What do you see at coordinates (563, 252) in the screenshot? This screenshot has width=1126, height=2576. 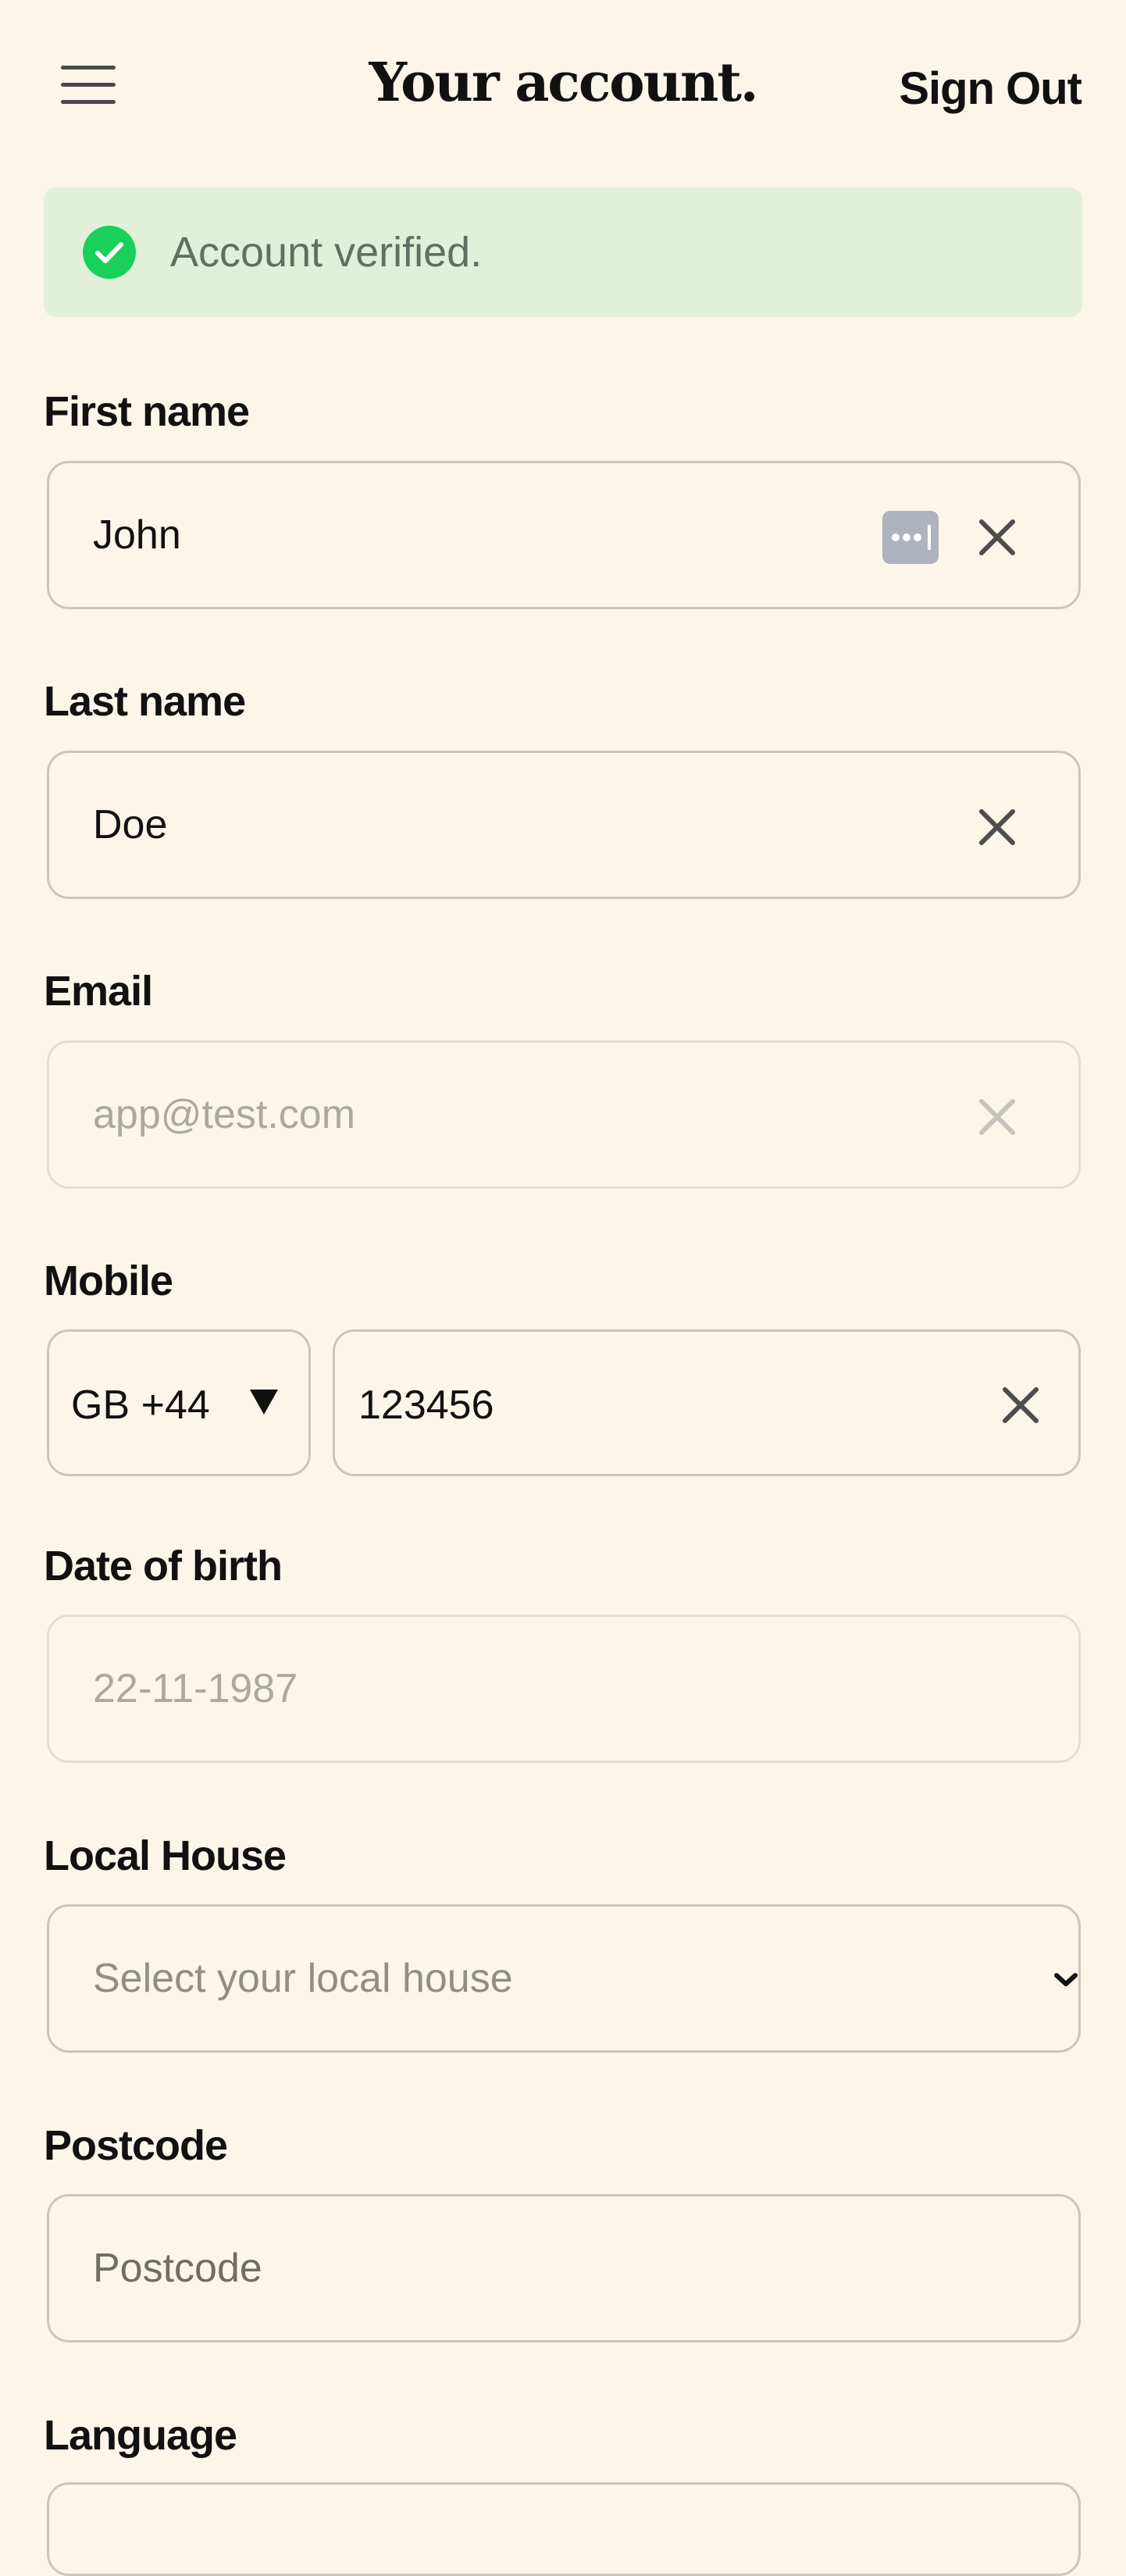 I see `verified-banner: Account verified.` at bounding box center [563, 252].